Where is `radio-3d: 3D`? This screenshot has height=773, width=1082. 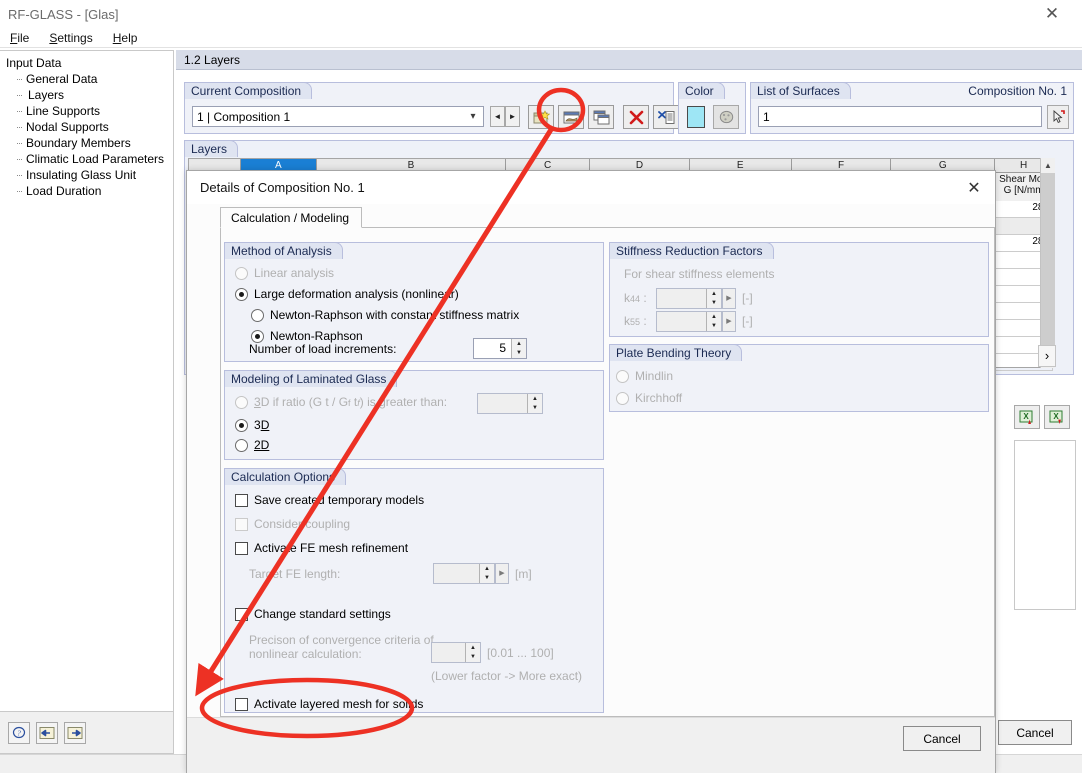
radio-3d: 3D is located at coordinates (252, 425).